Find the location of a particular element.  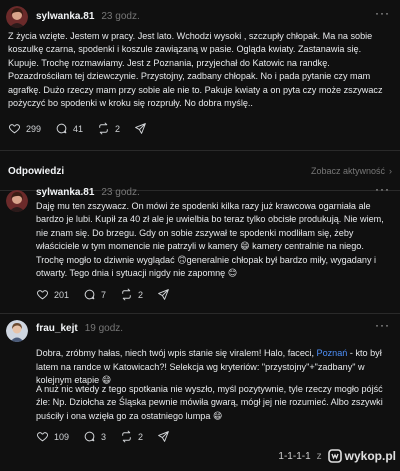

like-count: 109 is located at coordinates (62, 436).